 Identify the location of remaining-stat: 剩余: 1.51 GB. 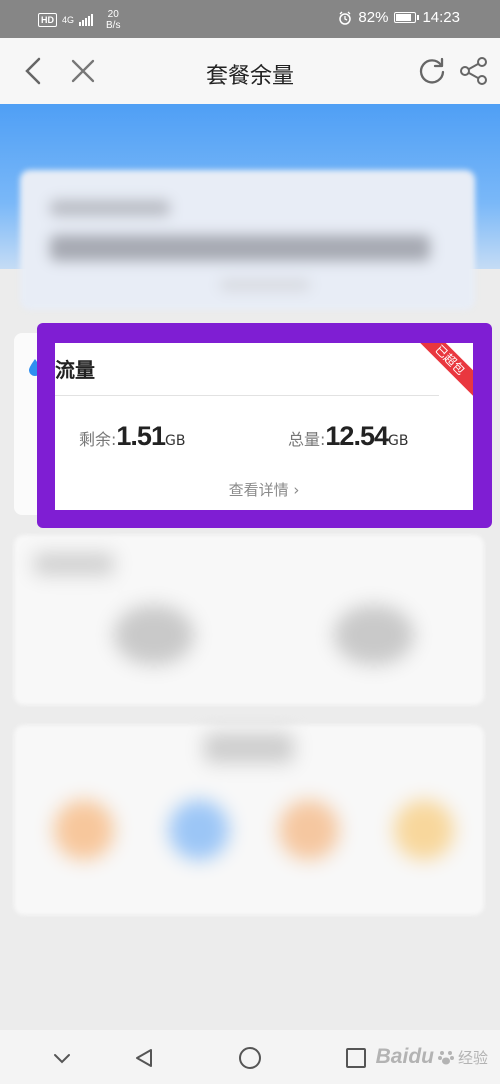
(132, 436).